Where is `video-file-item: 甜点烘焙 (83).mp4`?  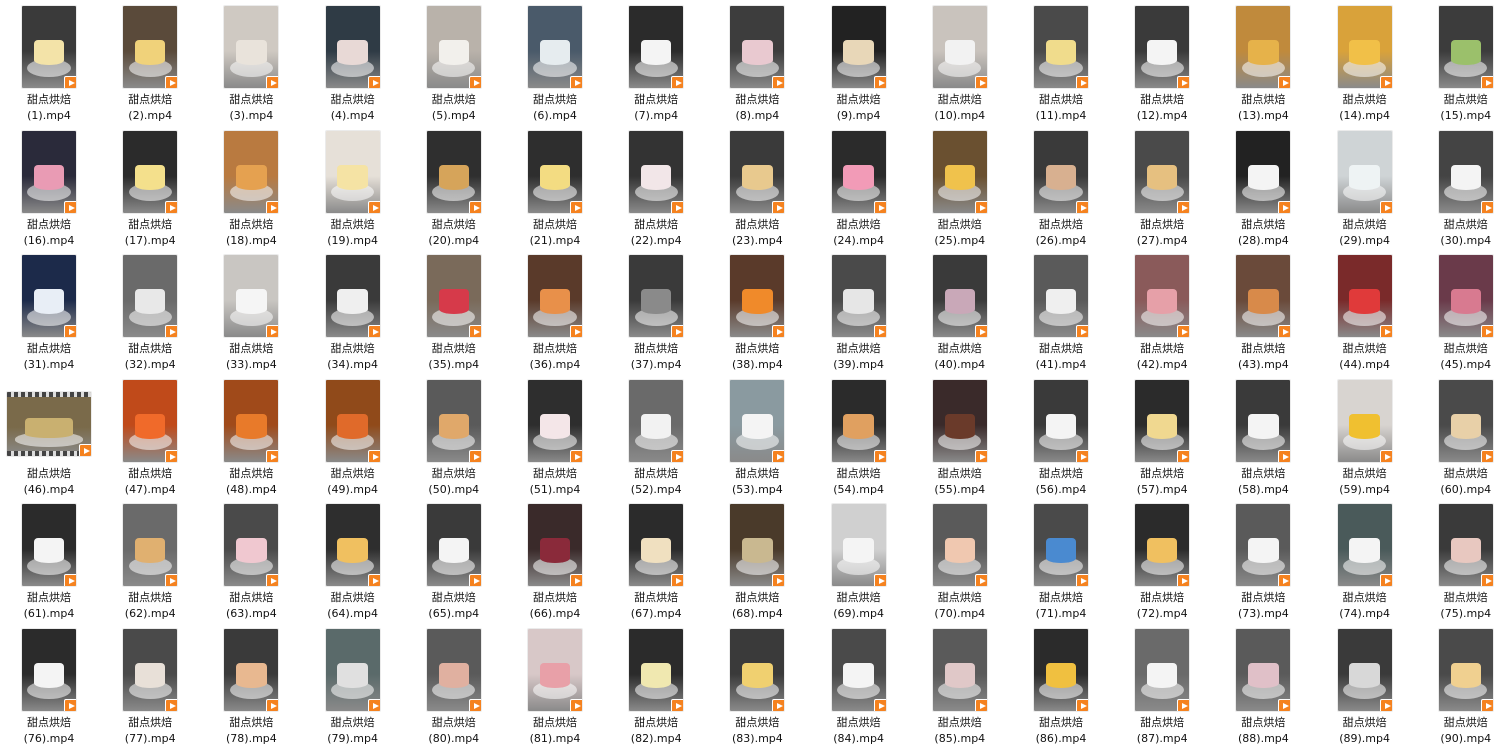
video-file-item: 甜点烘焙 (83).mp4 is located at coordinates (757, 685).